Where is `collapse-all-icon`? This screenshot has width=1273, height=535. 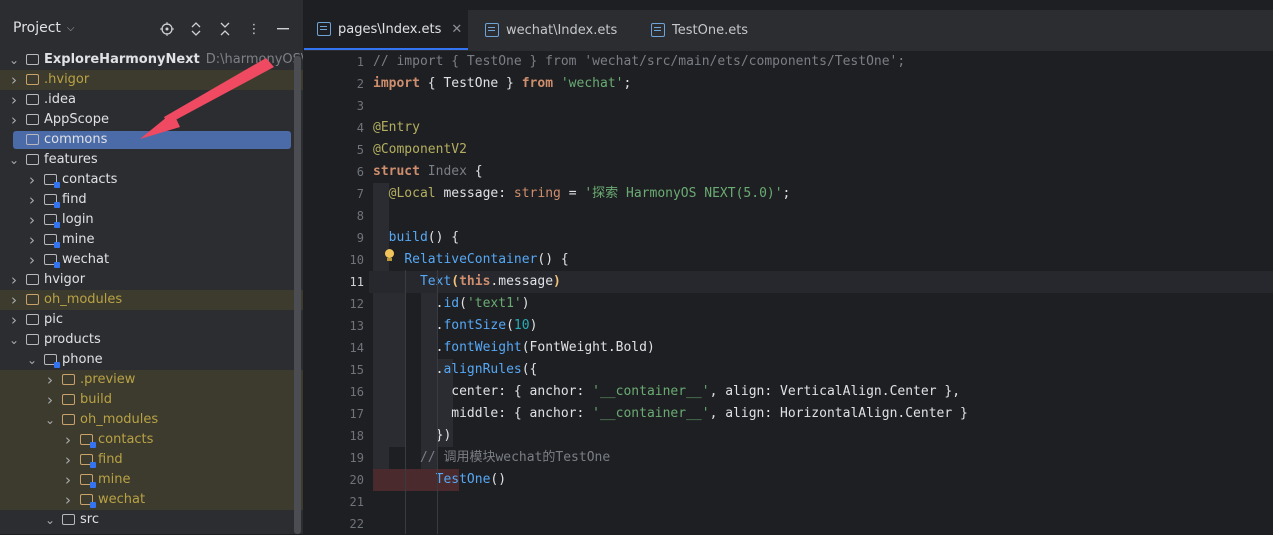 collapse-all-icon is located at coordinates (225, 29).